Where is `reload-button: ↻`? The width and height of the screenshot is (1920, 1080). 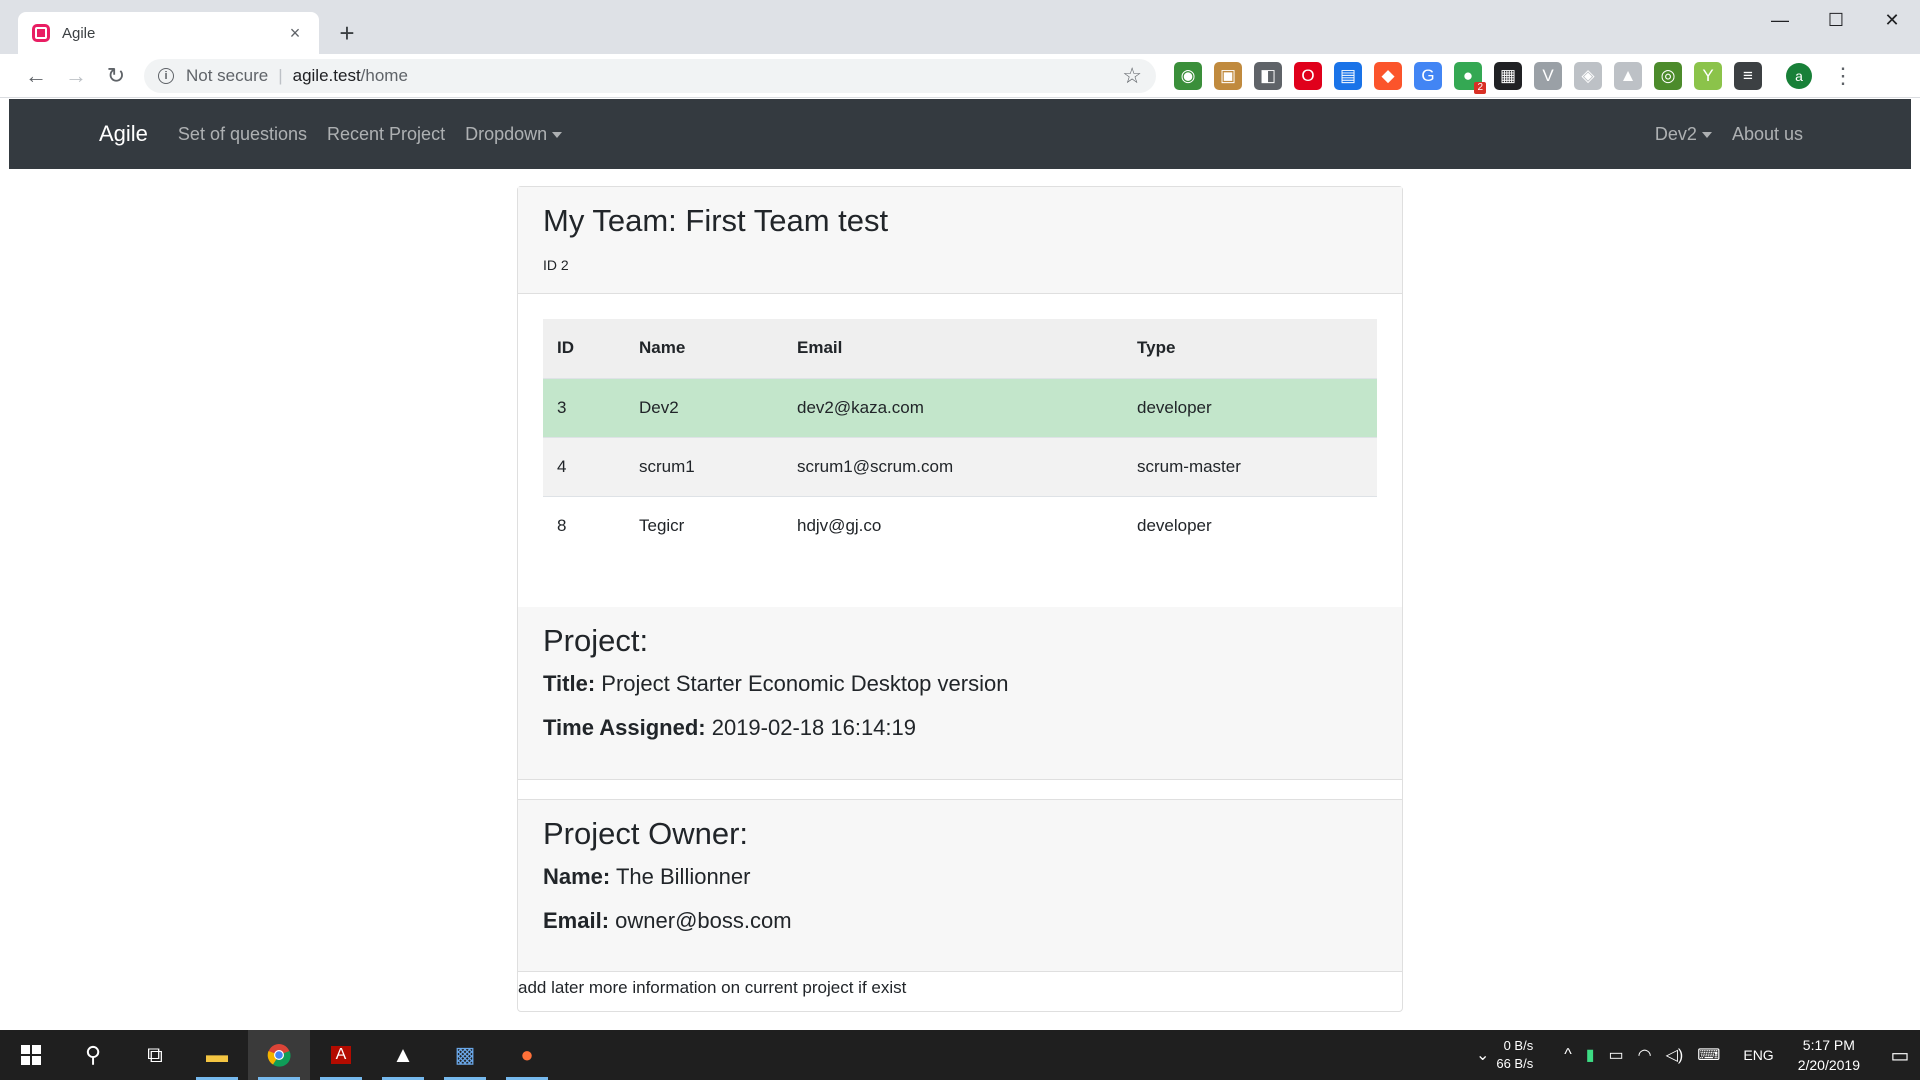 reload-button: ↻ is located at coordinates (116, 76).